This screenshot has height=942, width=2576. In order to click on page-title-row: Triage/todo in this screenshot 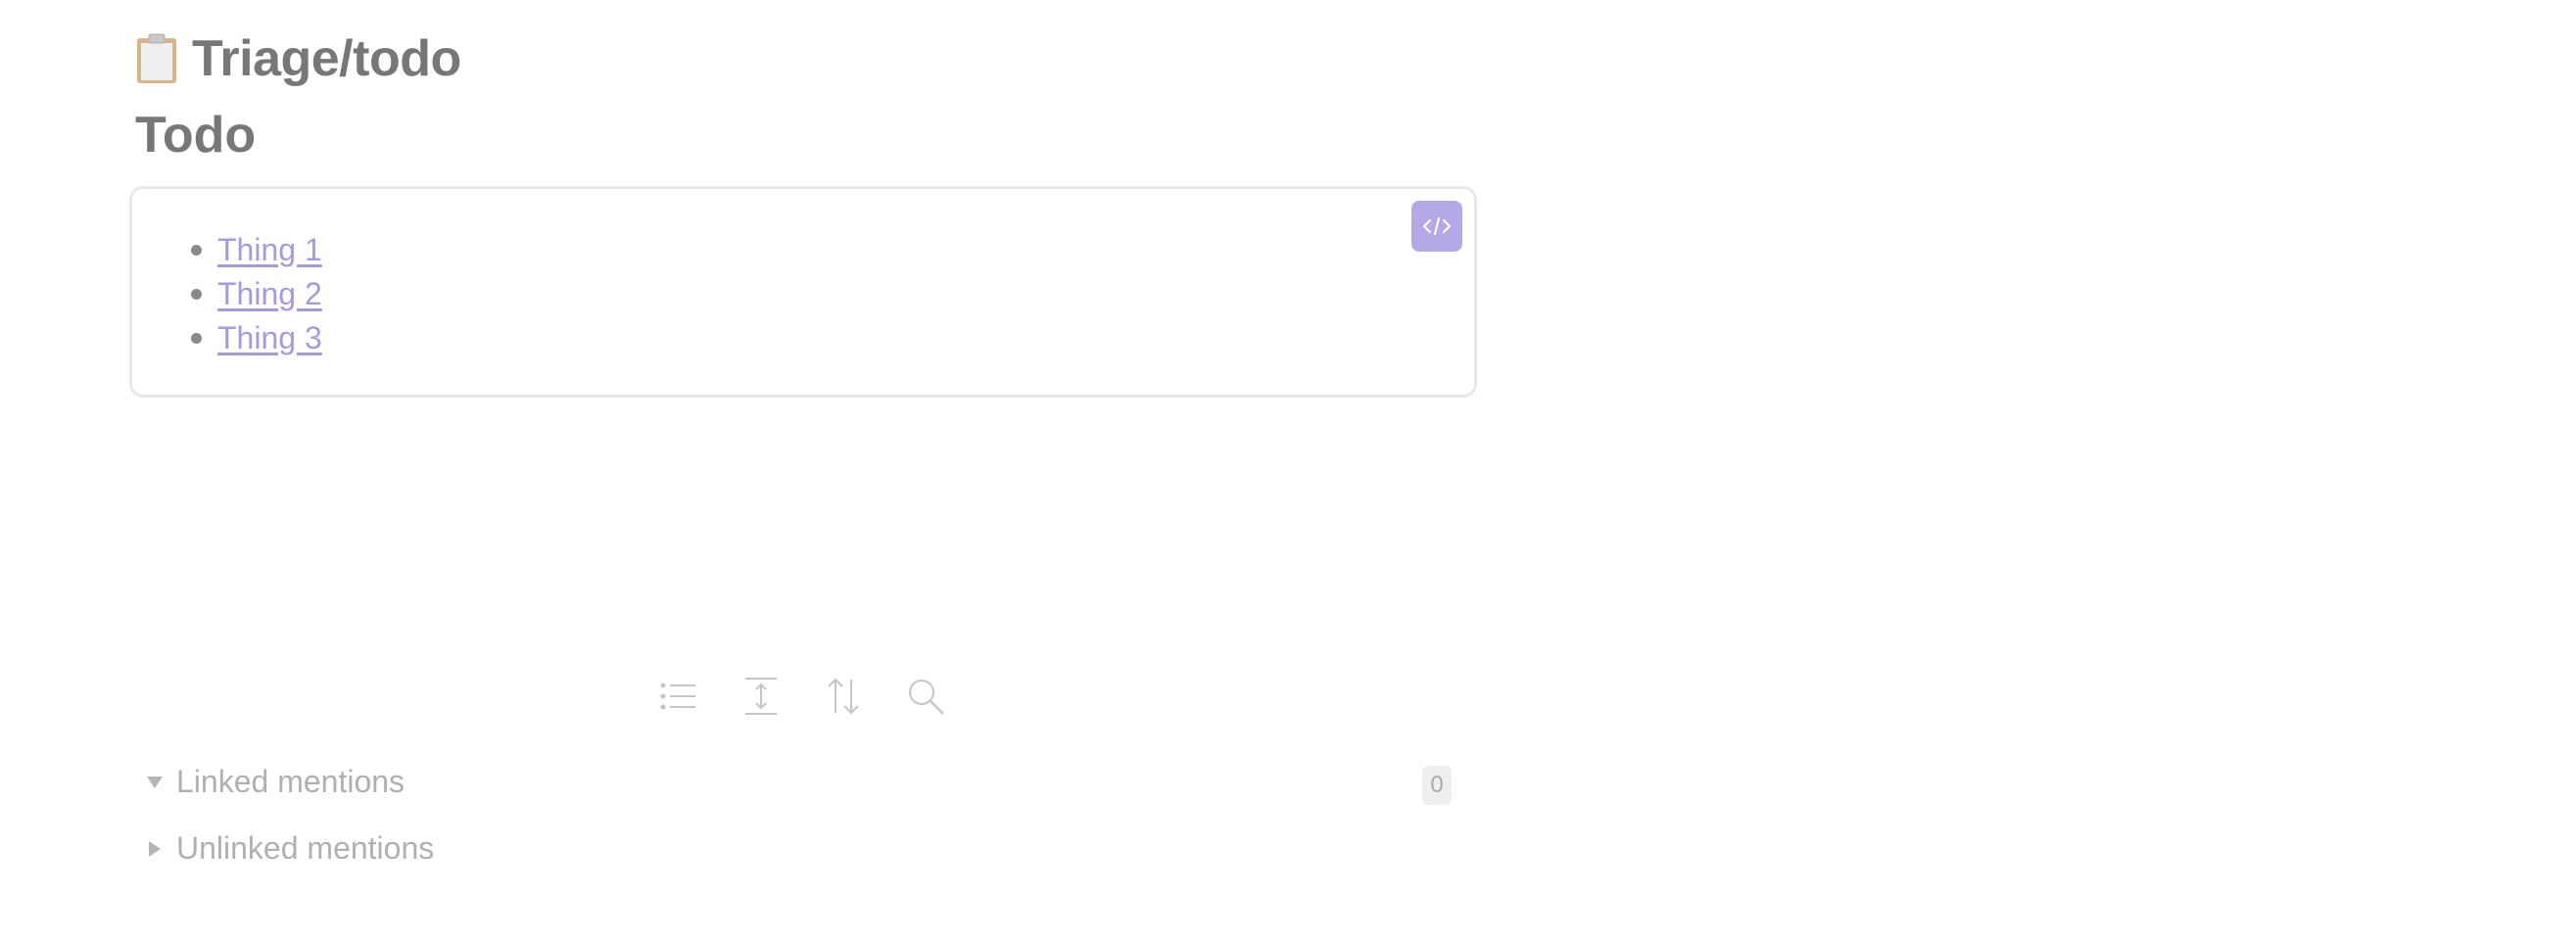, I will do `click(298, 58)`.